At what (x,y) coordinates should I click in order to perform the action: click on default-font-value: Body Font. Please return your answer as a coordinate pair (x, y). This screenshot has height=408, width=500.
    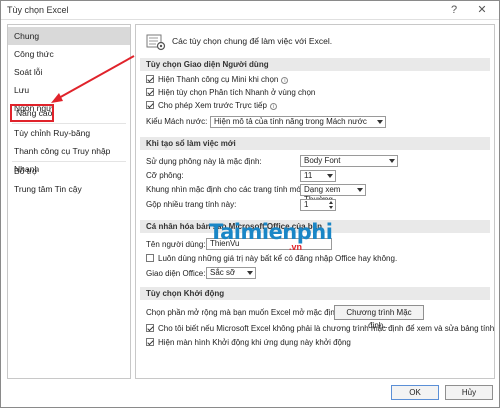
    Looking at the image, I should click on (322, 160).